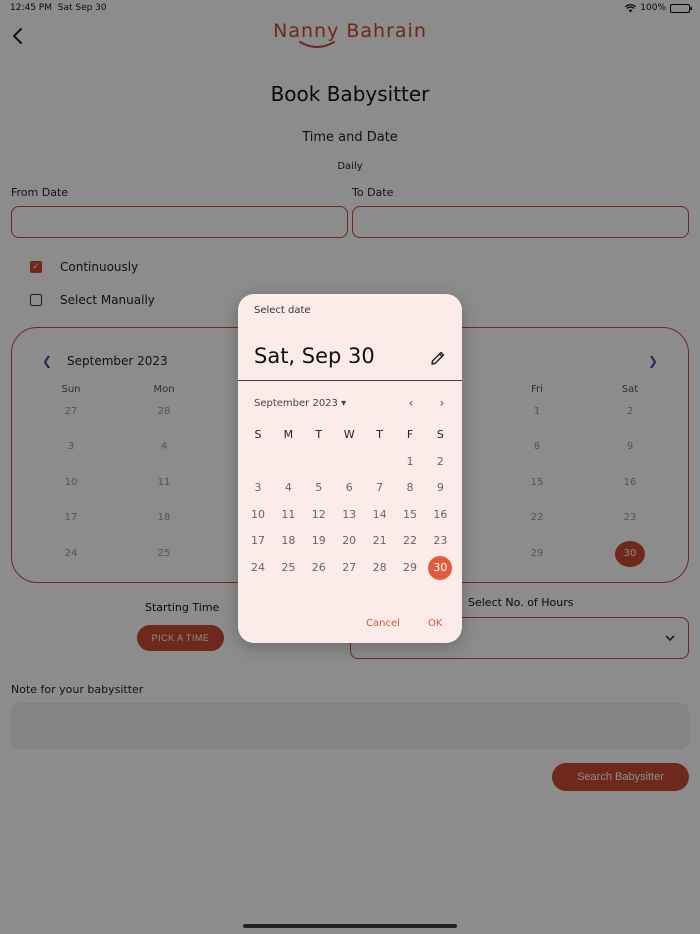  What do you see at coordinates (319, 515) in the screenshot?
I see `dialog-day: 12` at bounding box center [319, 515].